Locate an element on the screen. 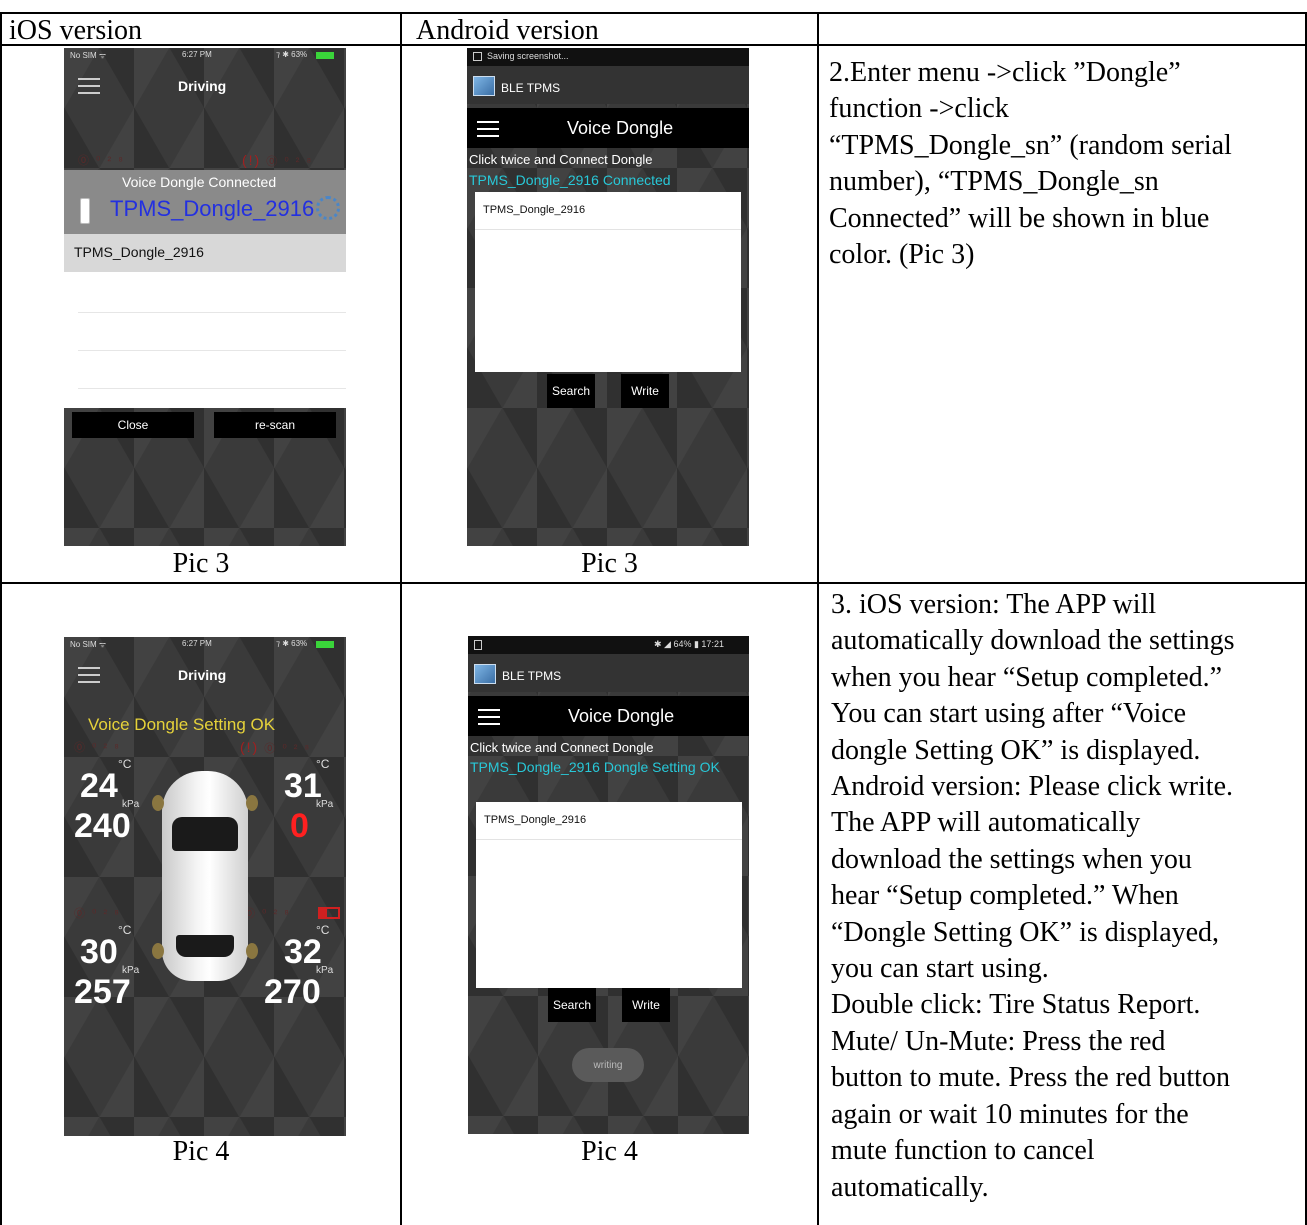  caption-pic4-android: Pic 4 is located at coordinates (609, 1151).